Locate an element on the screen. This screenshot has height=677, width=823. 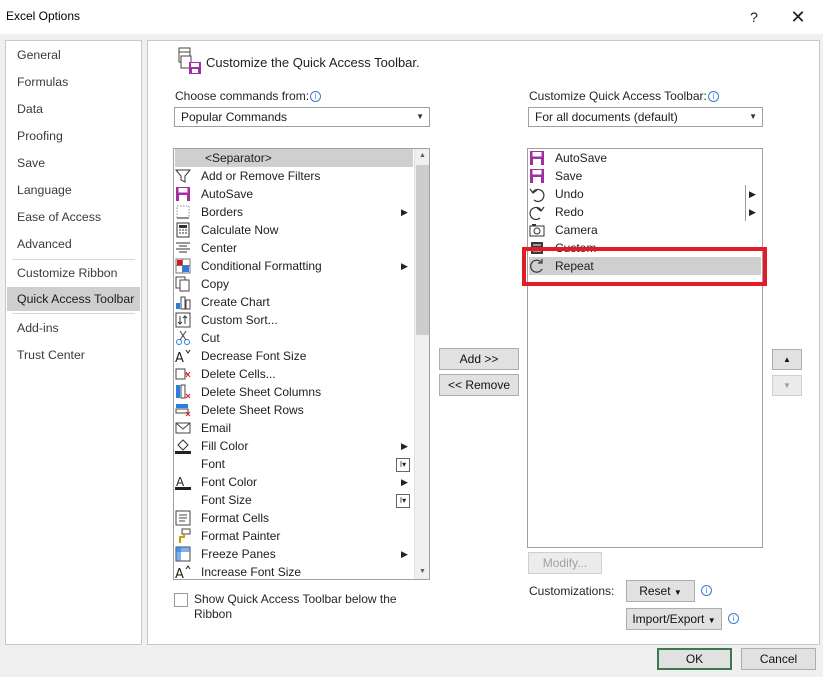
nav-quick-access-toolbar: Quick Access Toolbar is located at coordinates (73, 299).